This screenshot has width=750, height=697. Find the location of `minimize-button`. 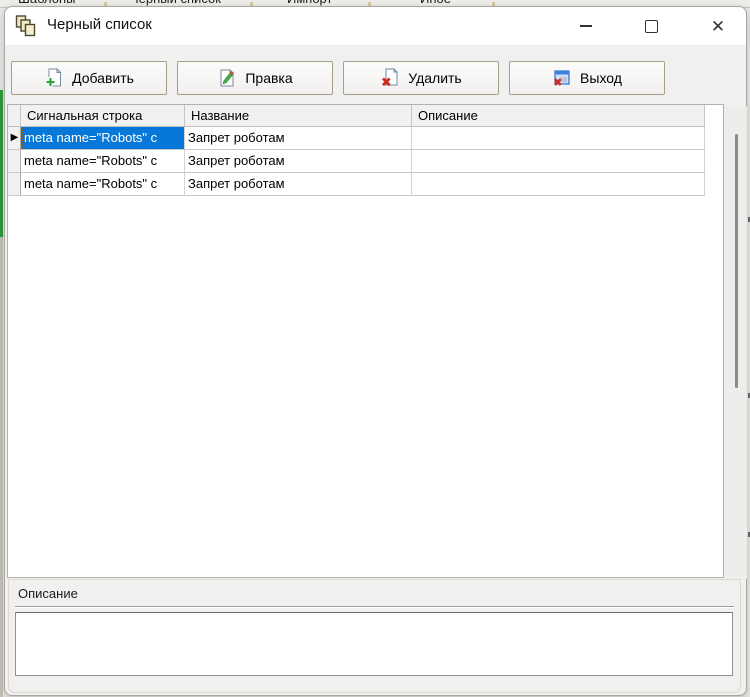

minimize-button is located at coordinates (586, 26).